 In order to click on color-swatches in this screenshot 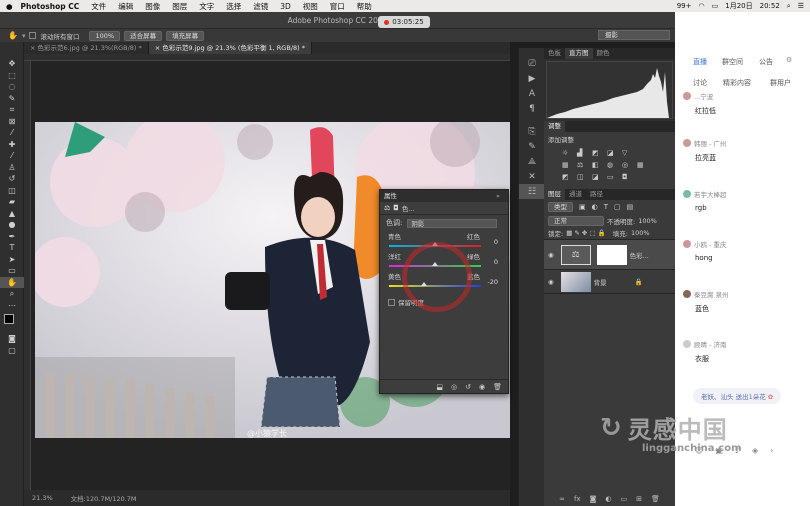, I will do `click(11, 322)`.